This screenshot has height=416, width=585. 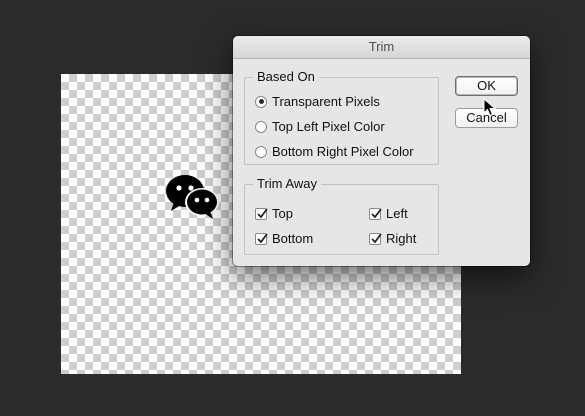 I want to click on checkbox-left: Left, so click(x=388, y=213).